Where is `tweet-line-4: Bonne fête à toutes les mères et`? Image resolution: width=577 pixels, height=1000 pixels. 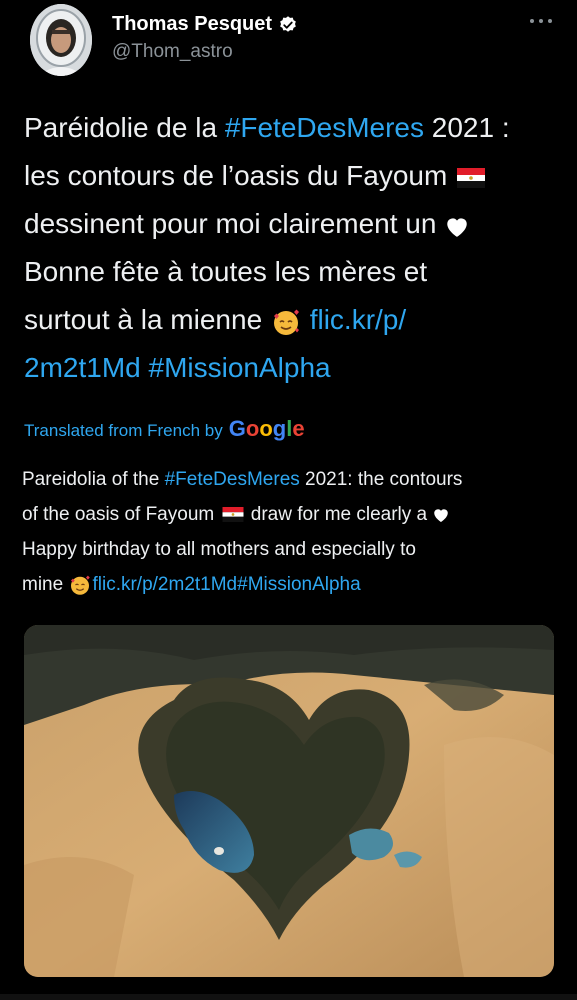 tweet-line-4: Bonne fête à toutes les mères et is located at coordinates (226, 271).